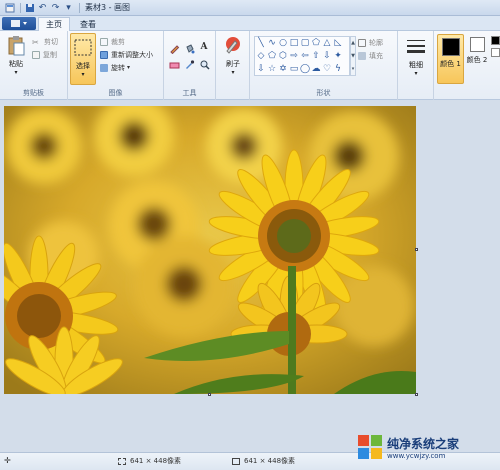 This screenshot has width=500, height=470. I want to click on color1-label: 颜色 1, so click(450, 64).